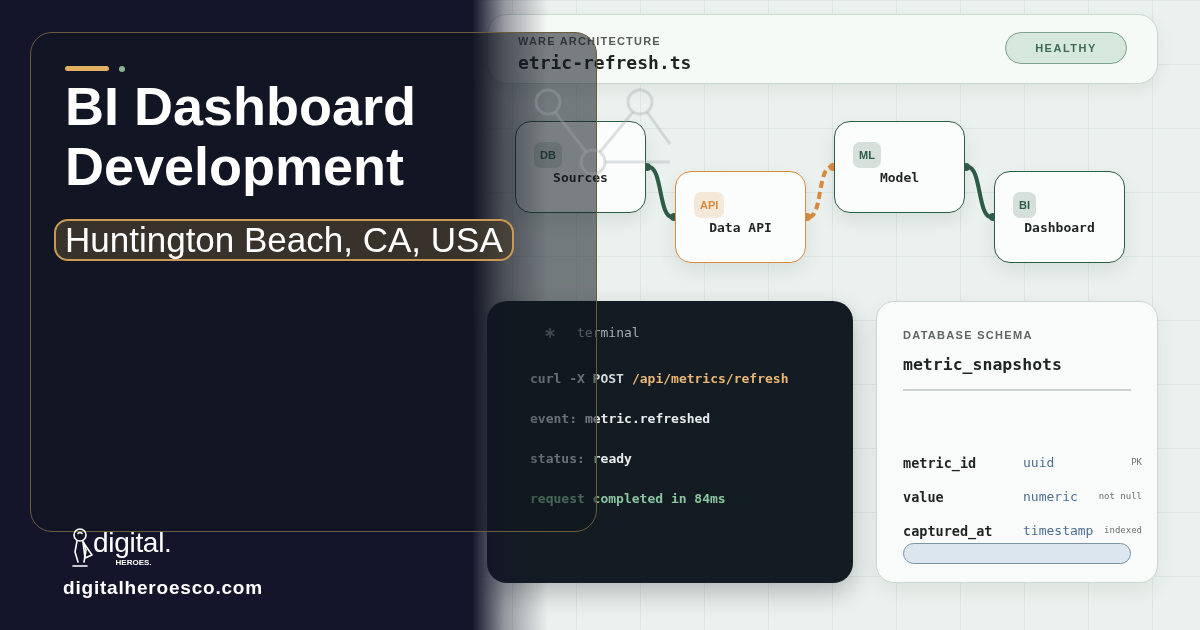  Describe the element at coordinates (557, 459) in the screenshot. I see `terminal-key: status:` at that location.